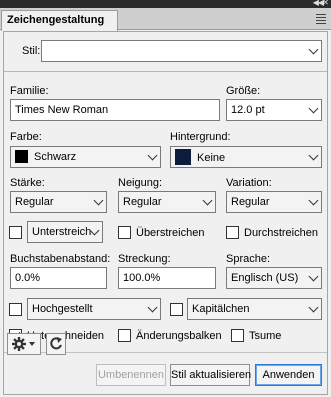 This screenshot has height=397, width=331. Describe the element at coordinates (115, 110) in the screenshot. I see `familie-input: Times New Roman` at that location.